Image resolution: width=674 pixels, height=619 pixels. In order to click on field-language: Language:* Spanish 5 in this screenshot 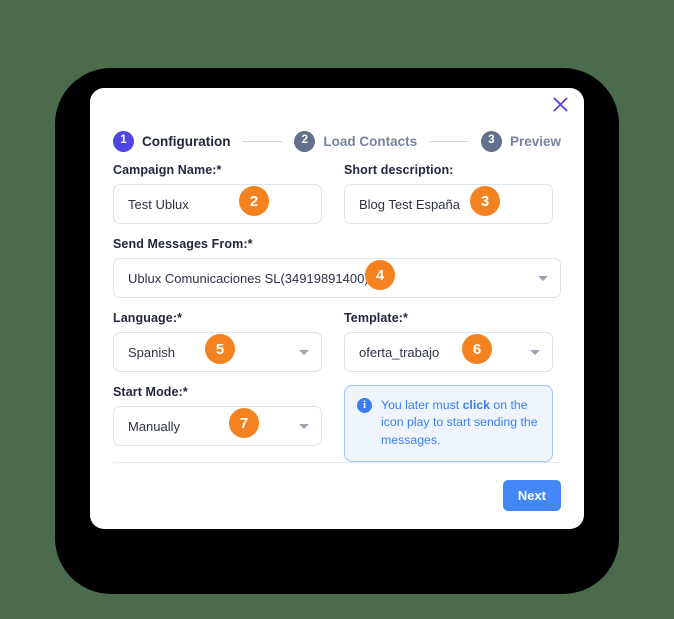, I will do `click(217, 341)`.